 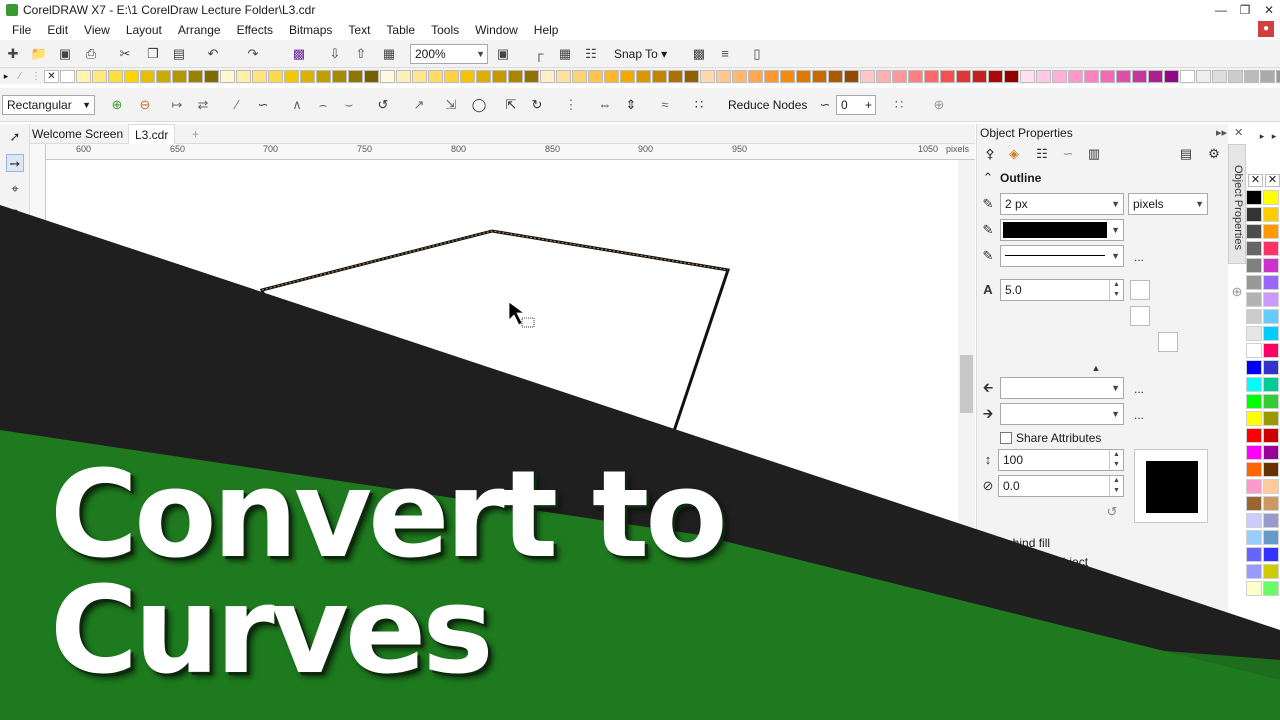 I want to click on zoom-tool-icon: ⚲, so click(x=15, y=215).